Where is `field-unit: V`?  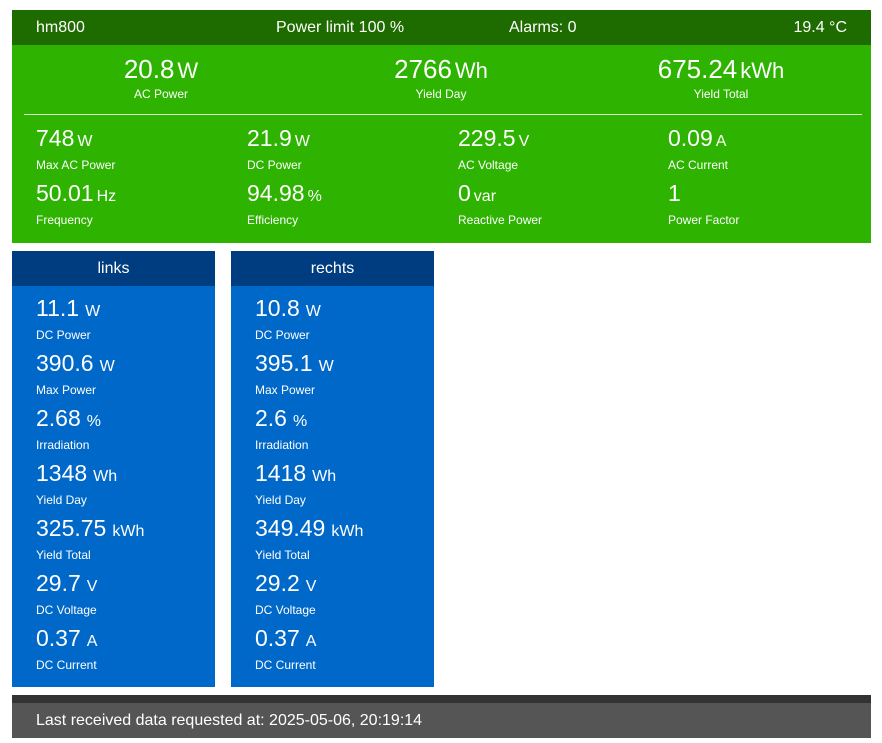 field-unit: V is located at coordinates (92, 586).